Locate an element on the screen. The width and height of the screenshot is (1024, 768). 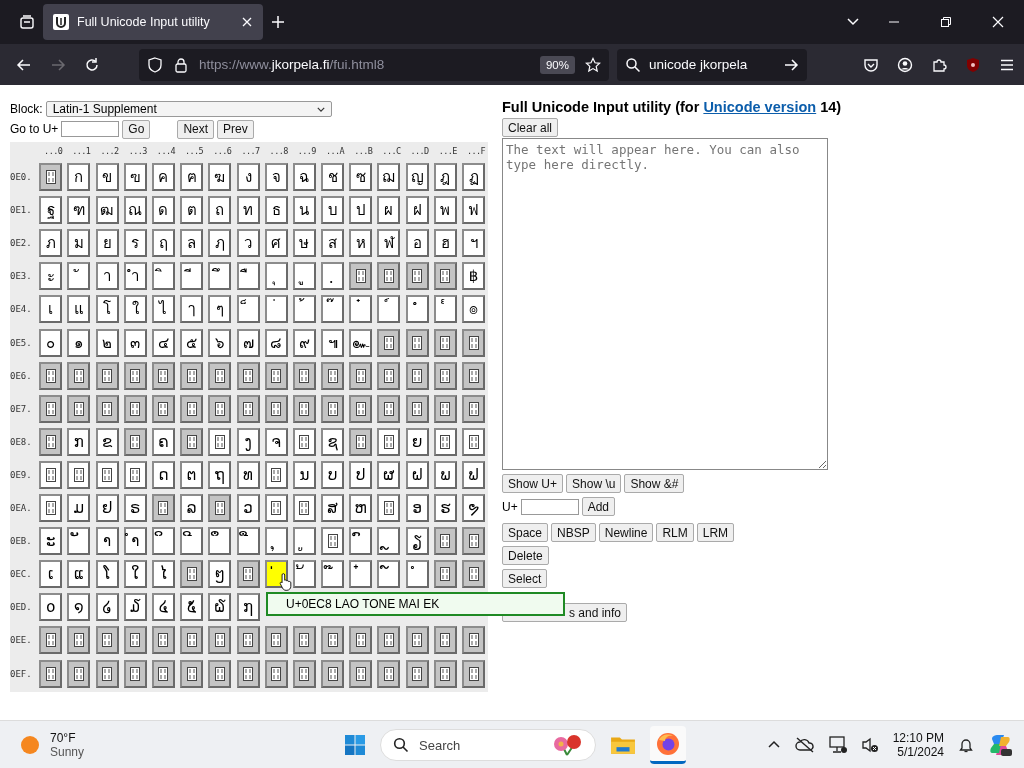
character-cell: ิ is located at coordinates (163, 276).